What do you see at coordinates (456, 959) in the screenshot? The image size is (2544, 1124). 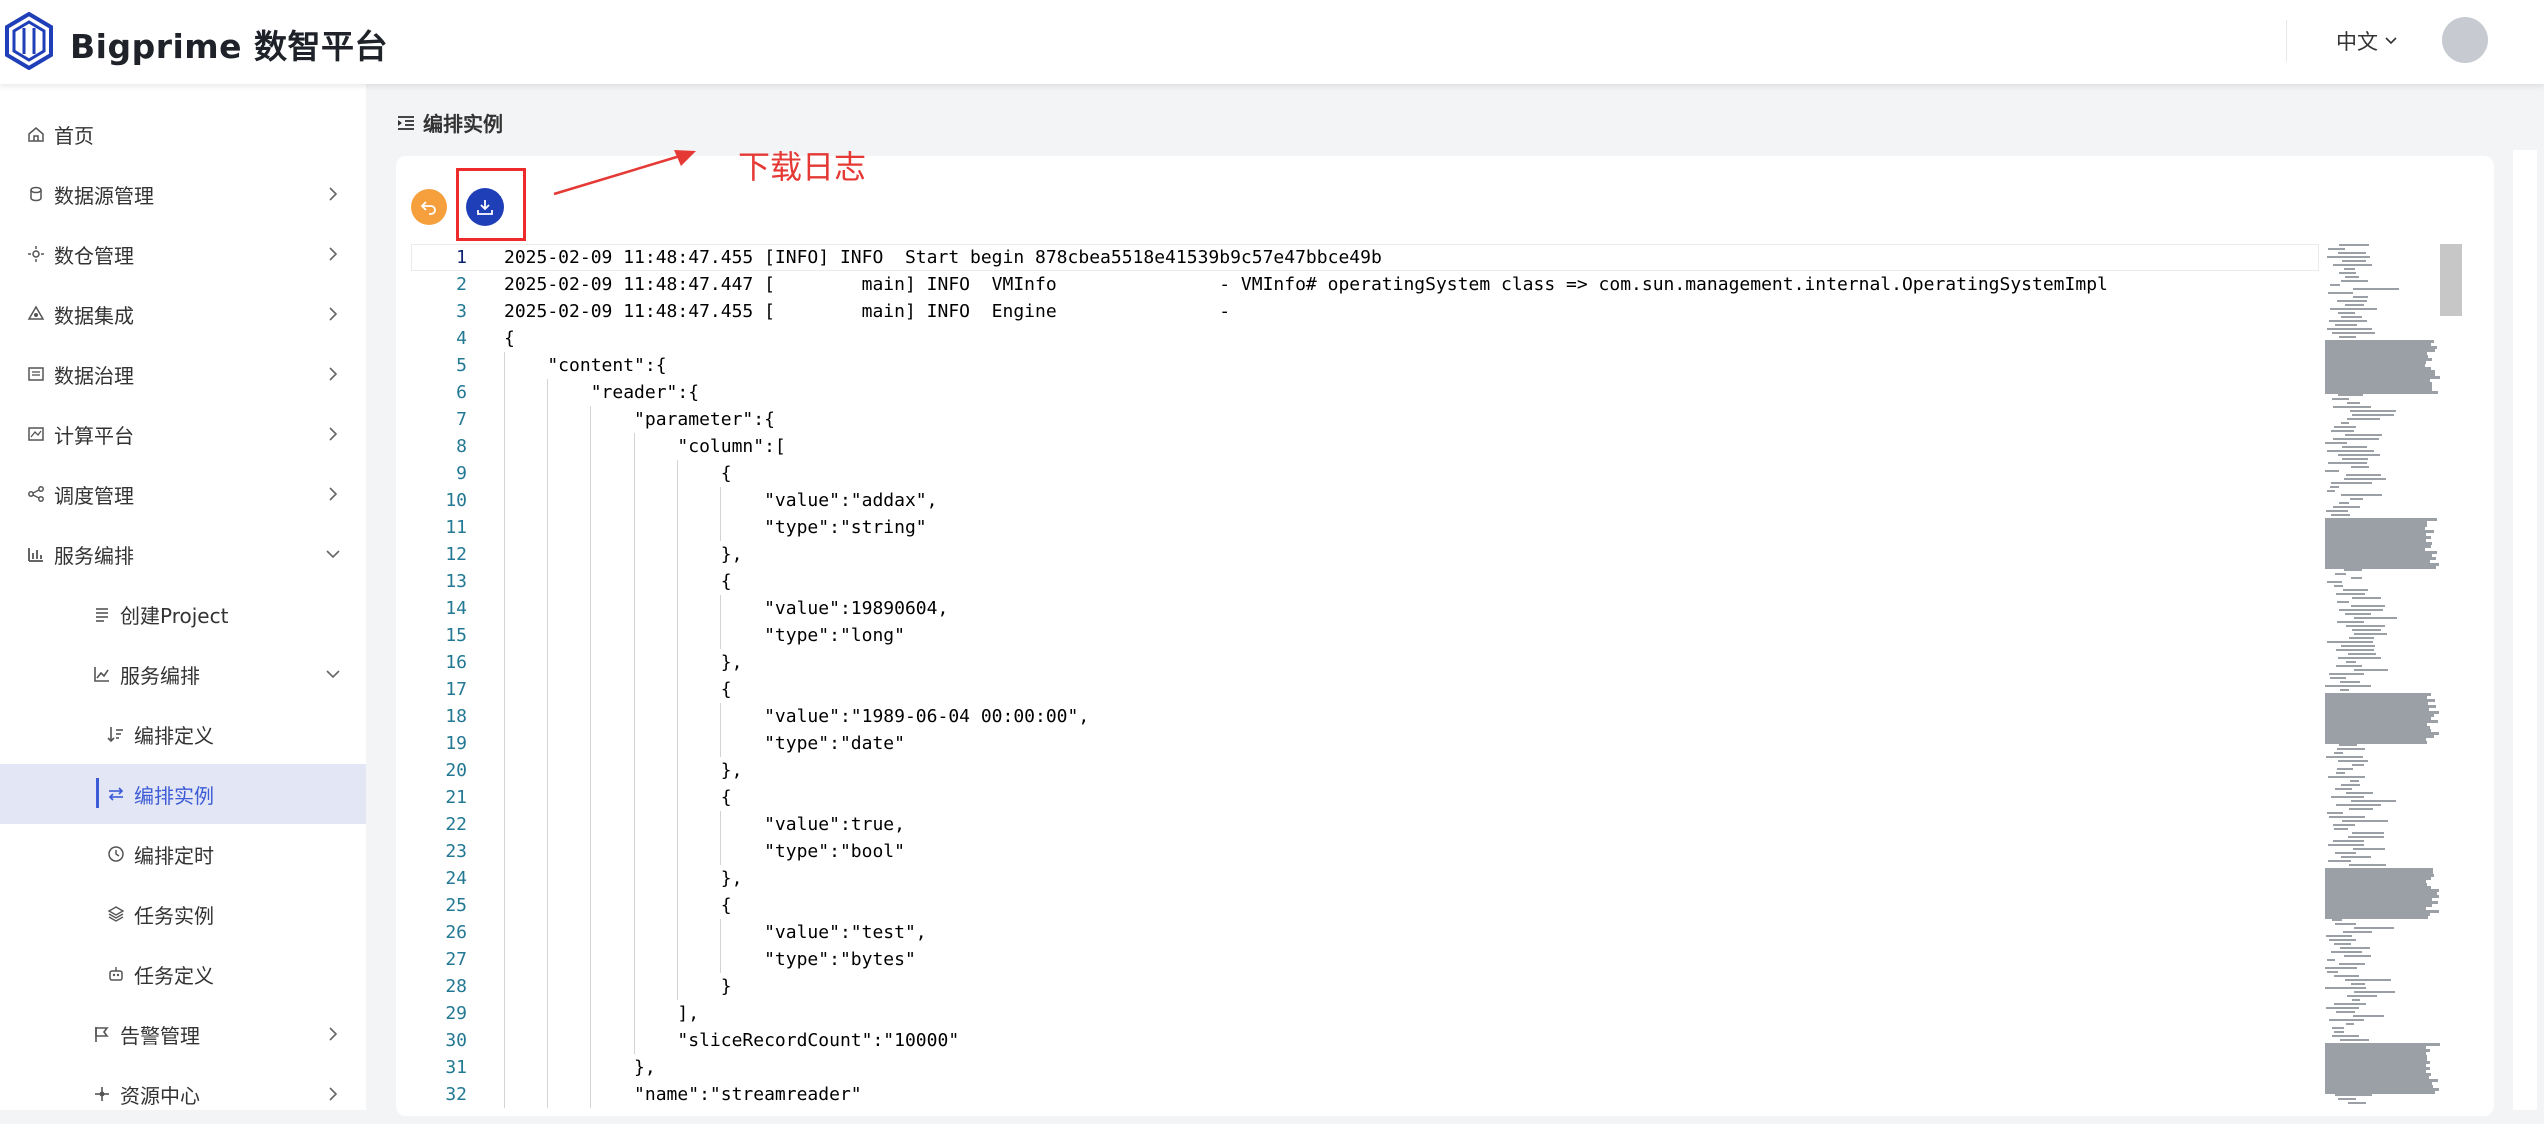 I see `line-number: 27` at bounding box center [456, 959].